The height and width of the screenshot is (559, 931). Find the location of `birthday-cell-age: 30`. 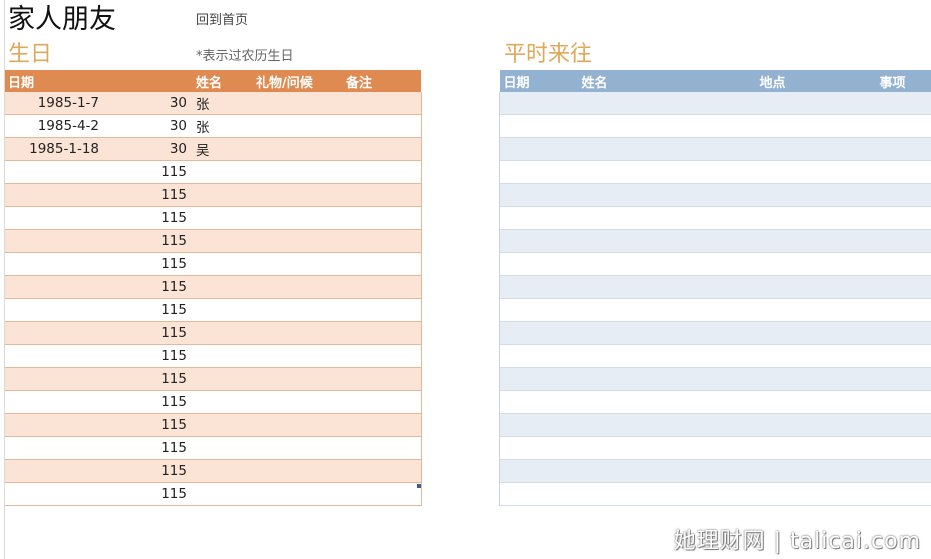

birthday-cell-age: 30 is located at coordinates (149, 149).